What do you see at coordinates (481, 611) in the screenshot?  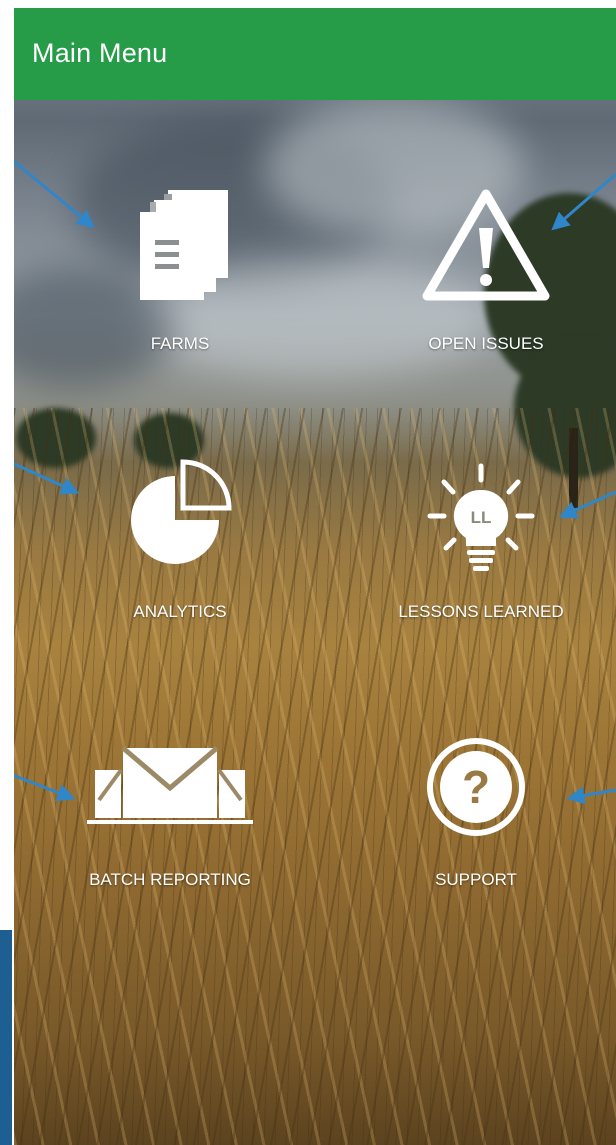 I see `menu-label-lessons-learned: LESSONS LEARNED` at bounding box center [481, 611].